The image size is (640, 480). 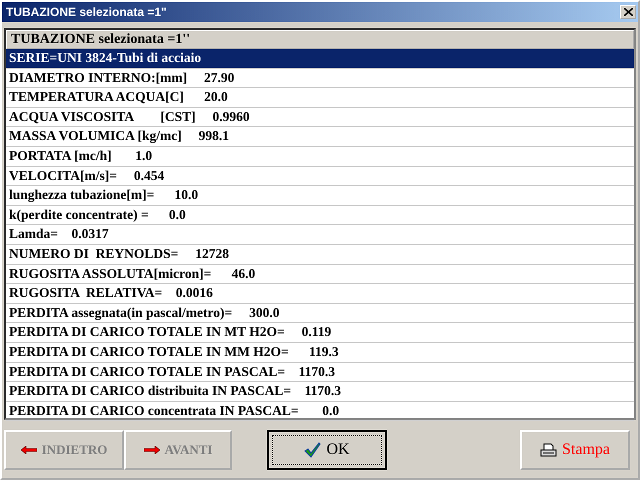 What do you see at coordinates (320, 78) in the screenshot?
I see `list-item: DIAMETRO INTERNO:[mm] 27.90` at bounding box center [320, 78].